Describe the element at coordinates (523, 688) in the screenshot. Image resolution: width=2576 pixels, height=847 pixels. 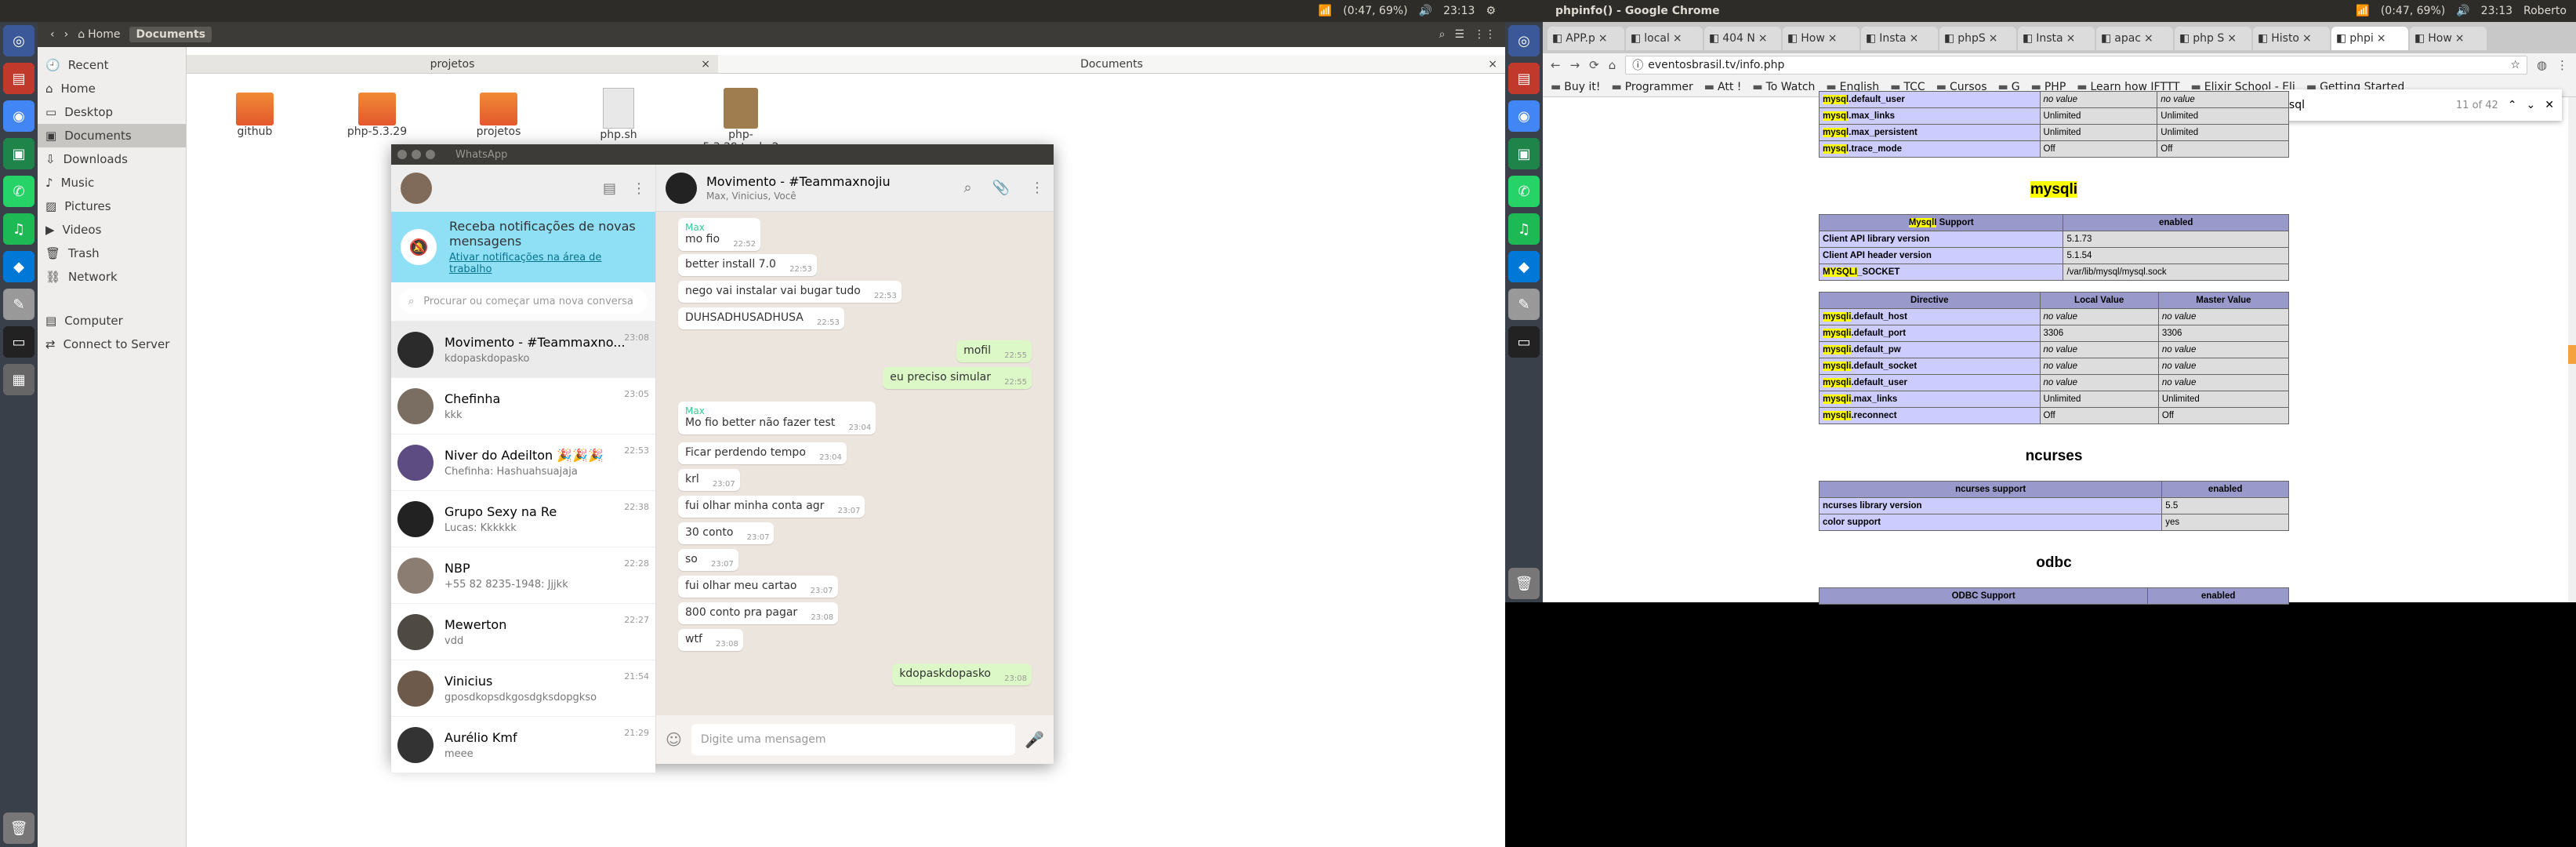
I see `chat-item: Vinicius gposdkopsdkgosdgksdopgkso 21:54` at that location.